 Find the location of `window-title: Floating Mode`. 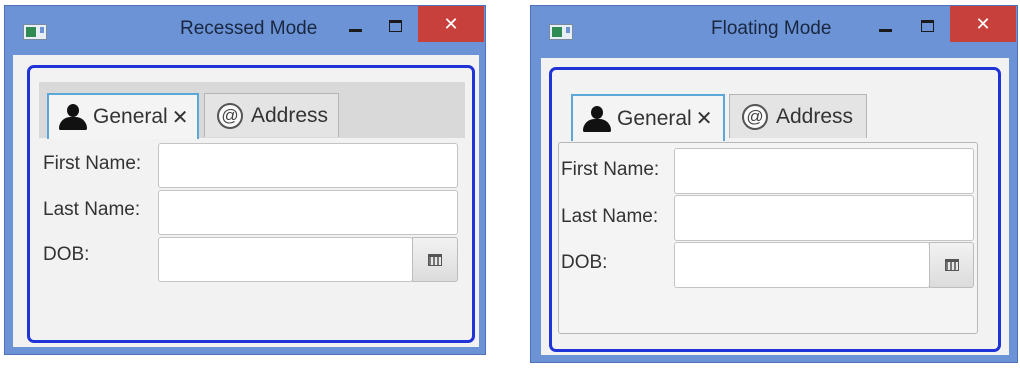

window-title: Floating Mode is located at coordinates (771, 28).